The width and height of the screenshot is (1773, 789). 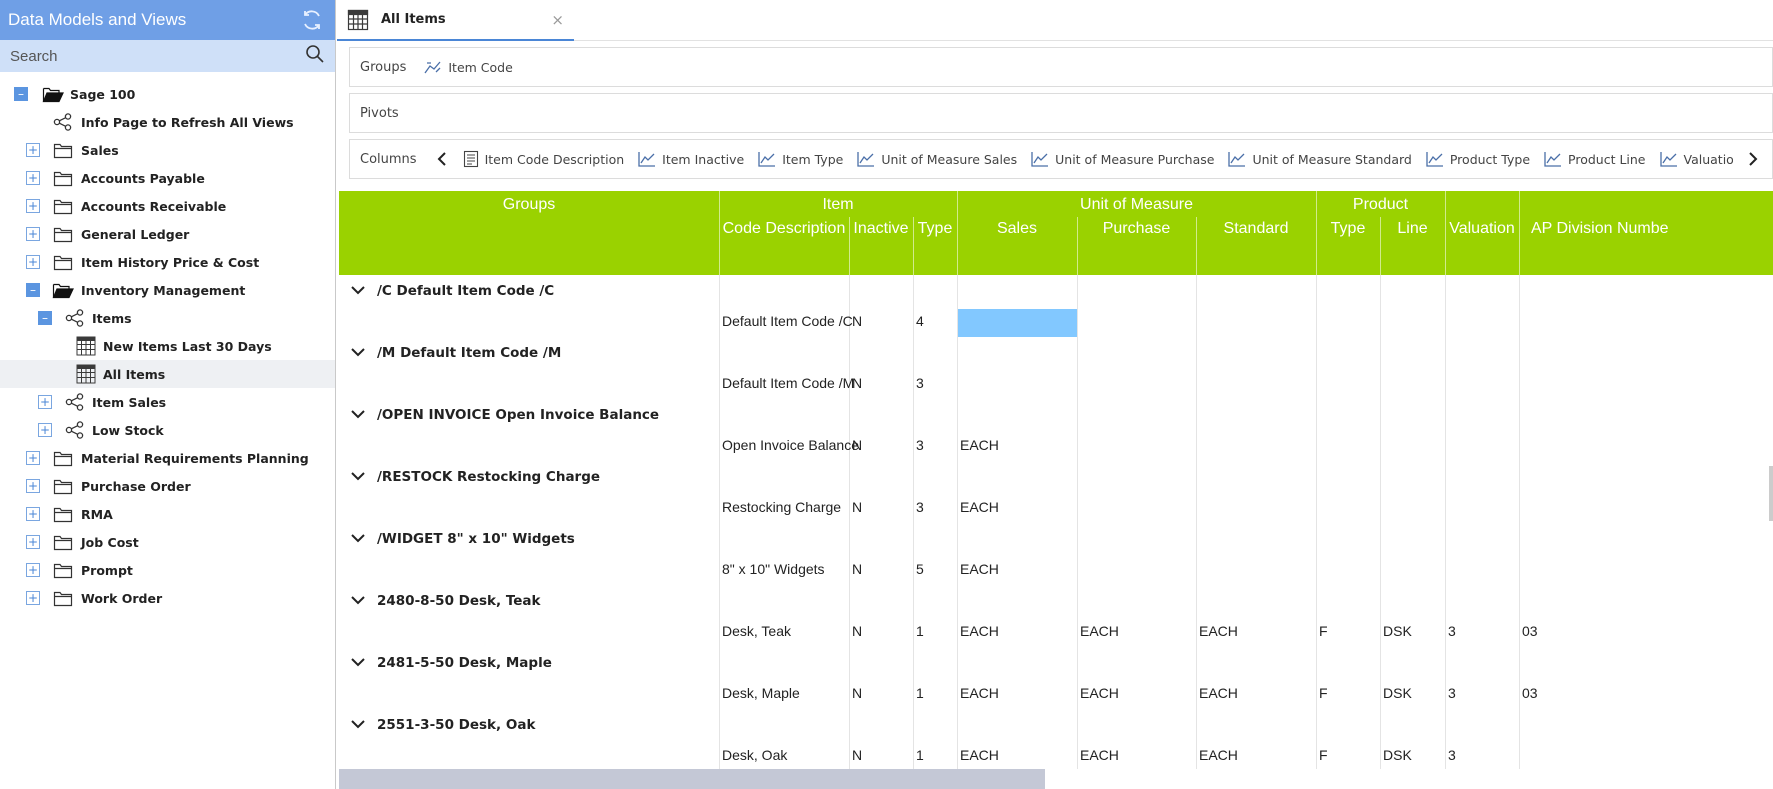 I want to click on tree-item: + Low Stock, so click(x=167, y=430).